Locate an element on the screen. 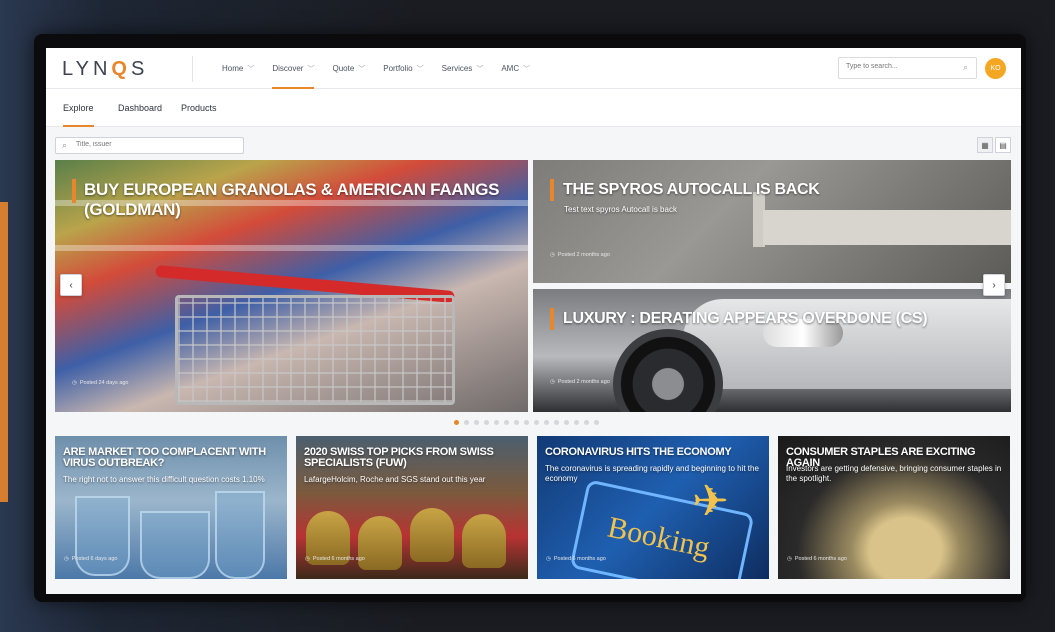  wall-graphic is located at coordinates (887, 227).